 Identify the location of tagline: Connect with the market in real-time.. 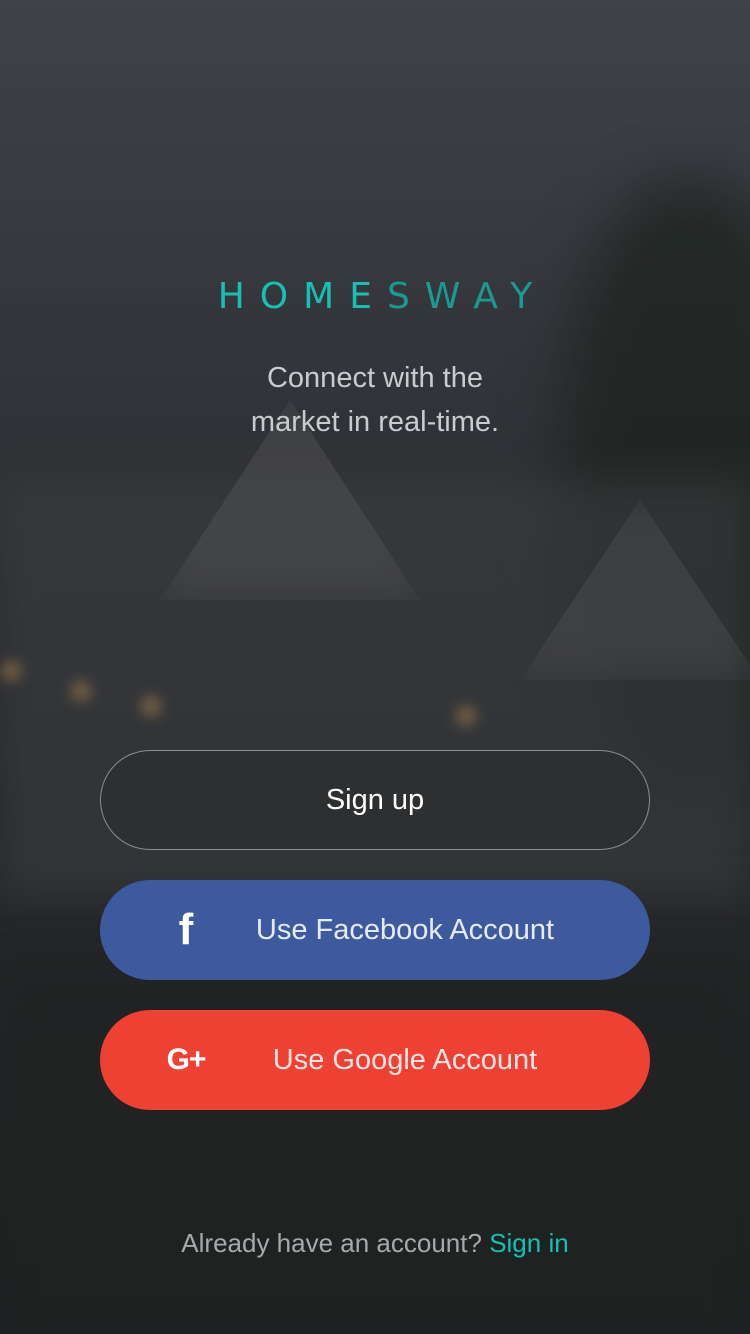
(375, 400).